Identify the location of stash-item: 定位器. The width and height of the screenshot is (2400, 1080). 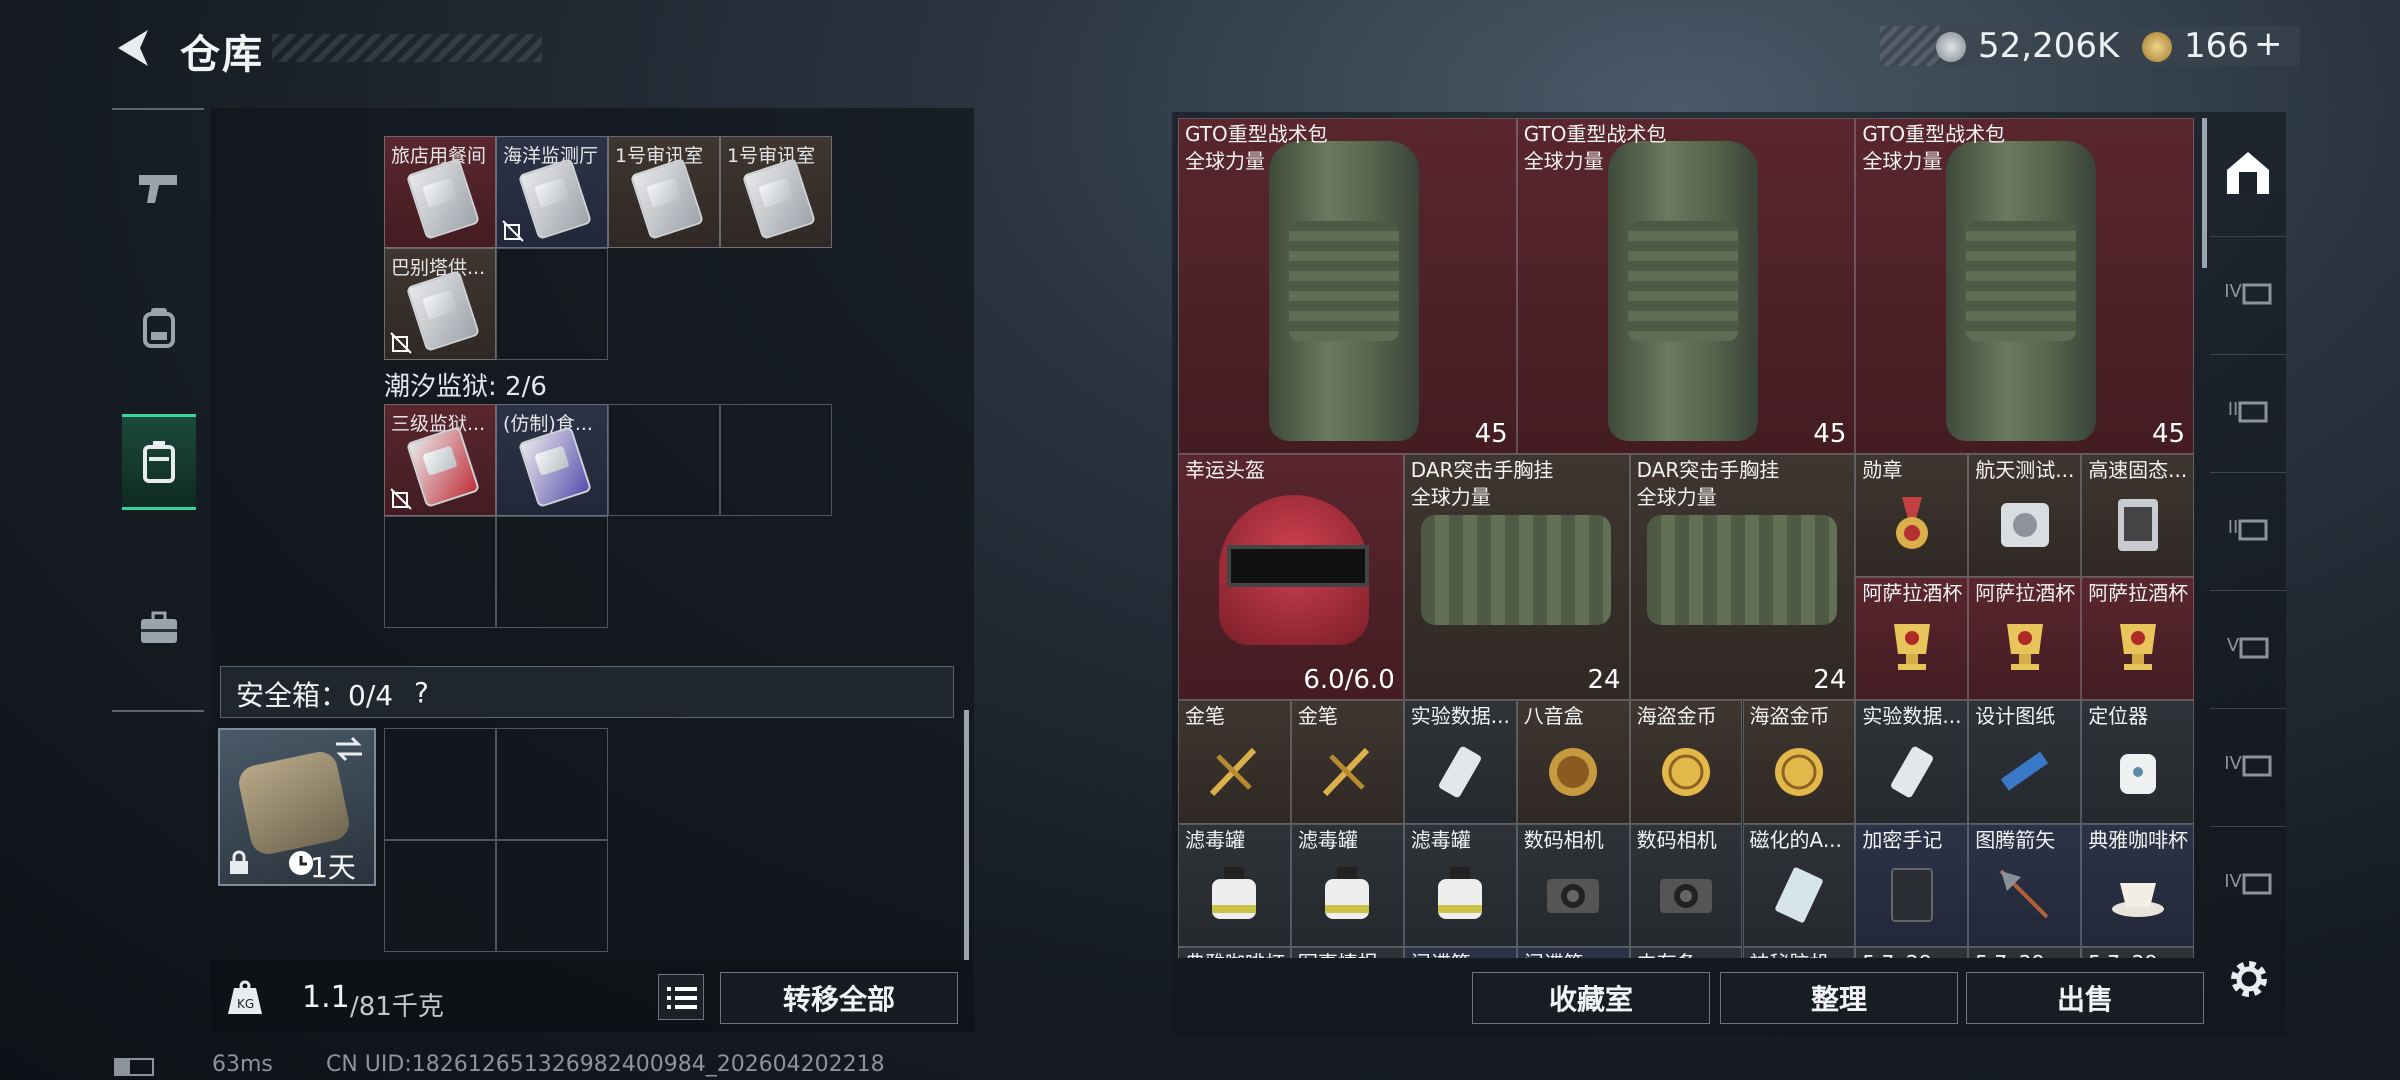
(2137, 762).